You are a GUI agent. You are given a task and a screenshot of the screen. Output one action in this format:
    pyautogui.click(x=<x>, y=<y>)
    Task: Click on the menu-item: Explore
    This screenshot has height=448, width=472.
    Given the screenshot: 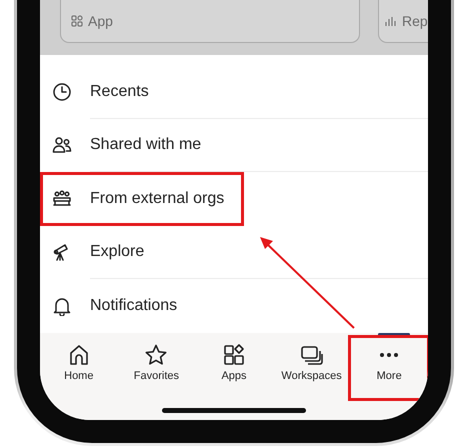 What is the action you would take?
    pyautogui.click(x=234, y=252)
    